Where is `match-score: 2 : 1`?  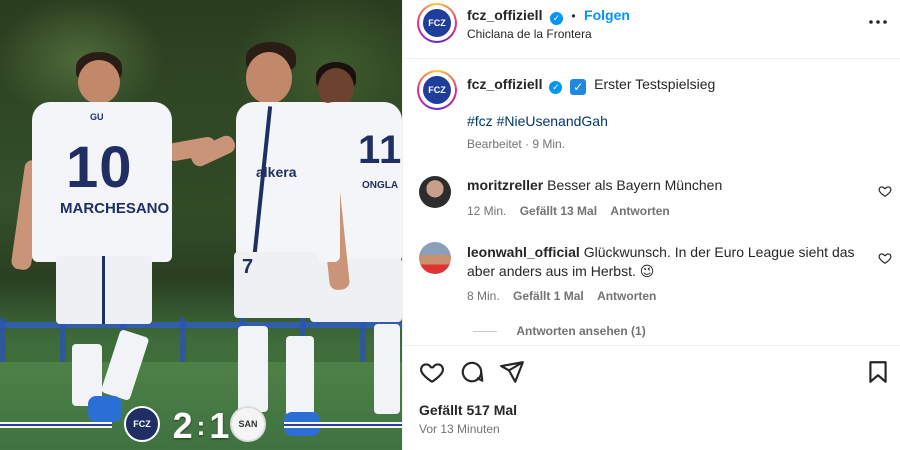 match-score: 2 : 1 is located at coordinates (201, 426).